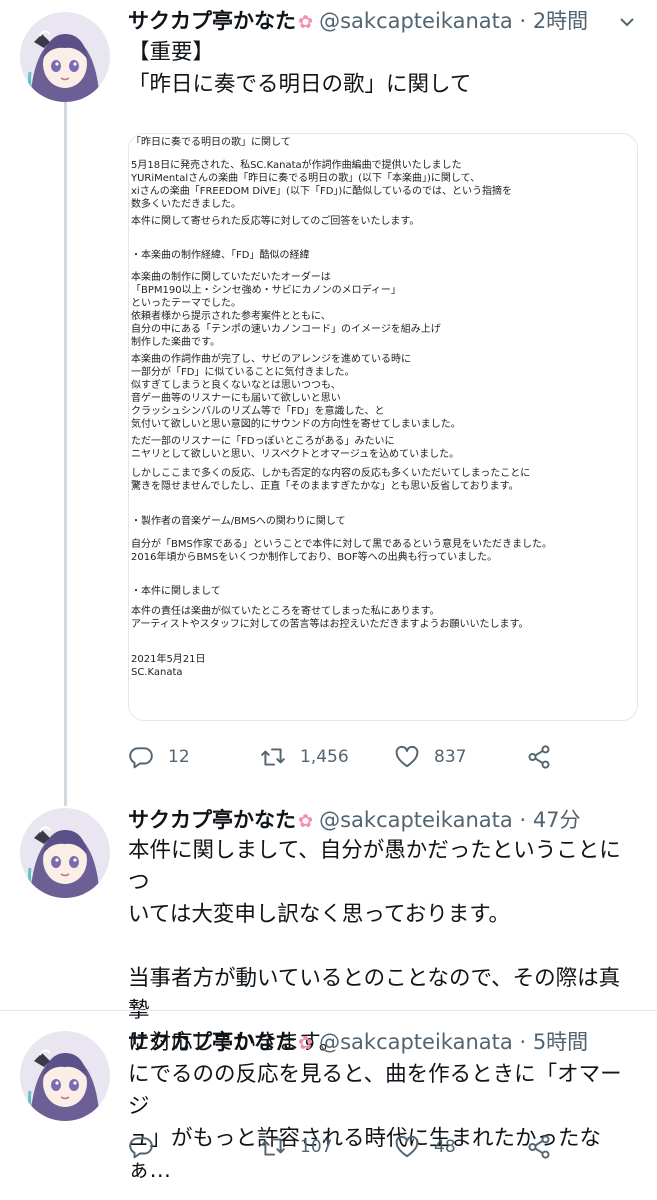 This screenshot has width=657, height=1200. I want to click on retweet-count: 107, so click(316, 1147).